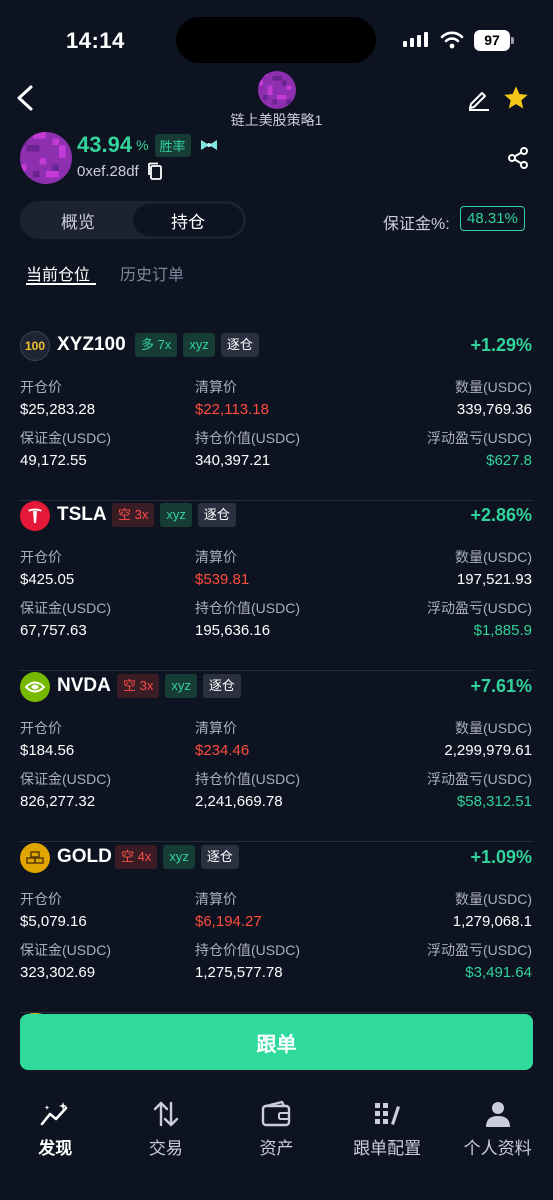  What do you see at coordinates (61, 284) in the screenshot?
I see `subtab-active-indicator` at bounding box center [61, 284].